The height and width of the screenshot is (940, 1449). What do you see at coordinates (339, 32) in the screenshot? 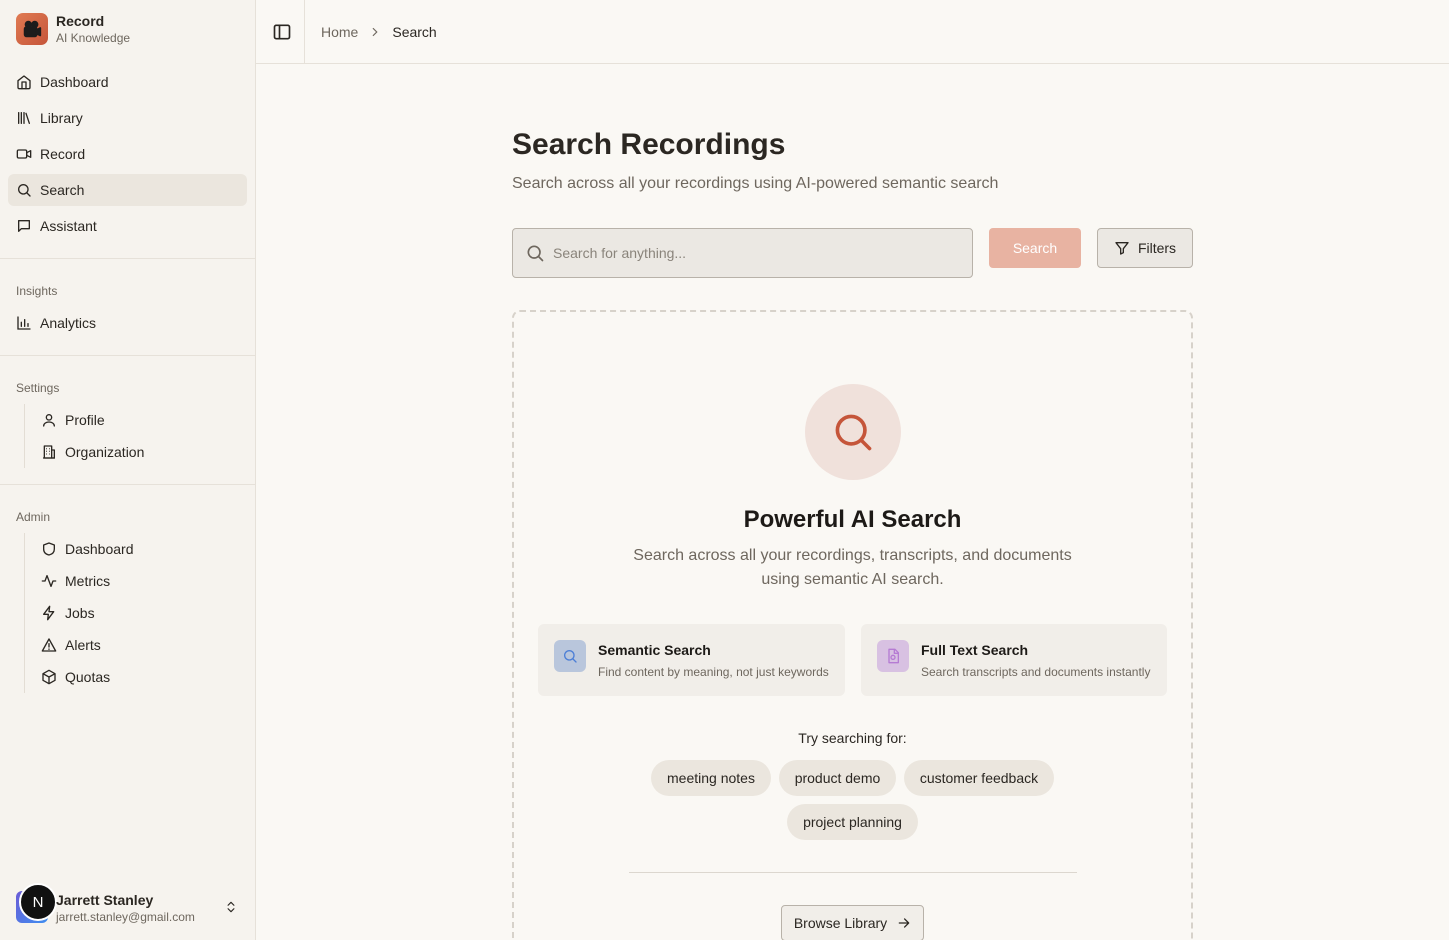
I see `breadcrumb-home: Home` at bounding box center [339, 32].